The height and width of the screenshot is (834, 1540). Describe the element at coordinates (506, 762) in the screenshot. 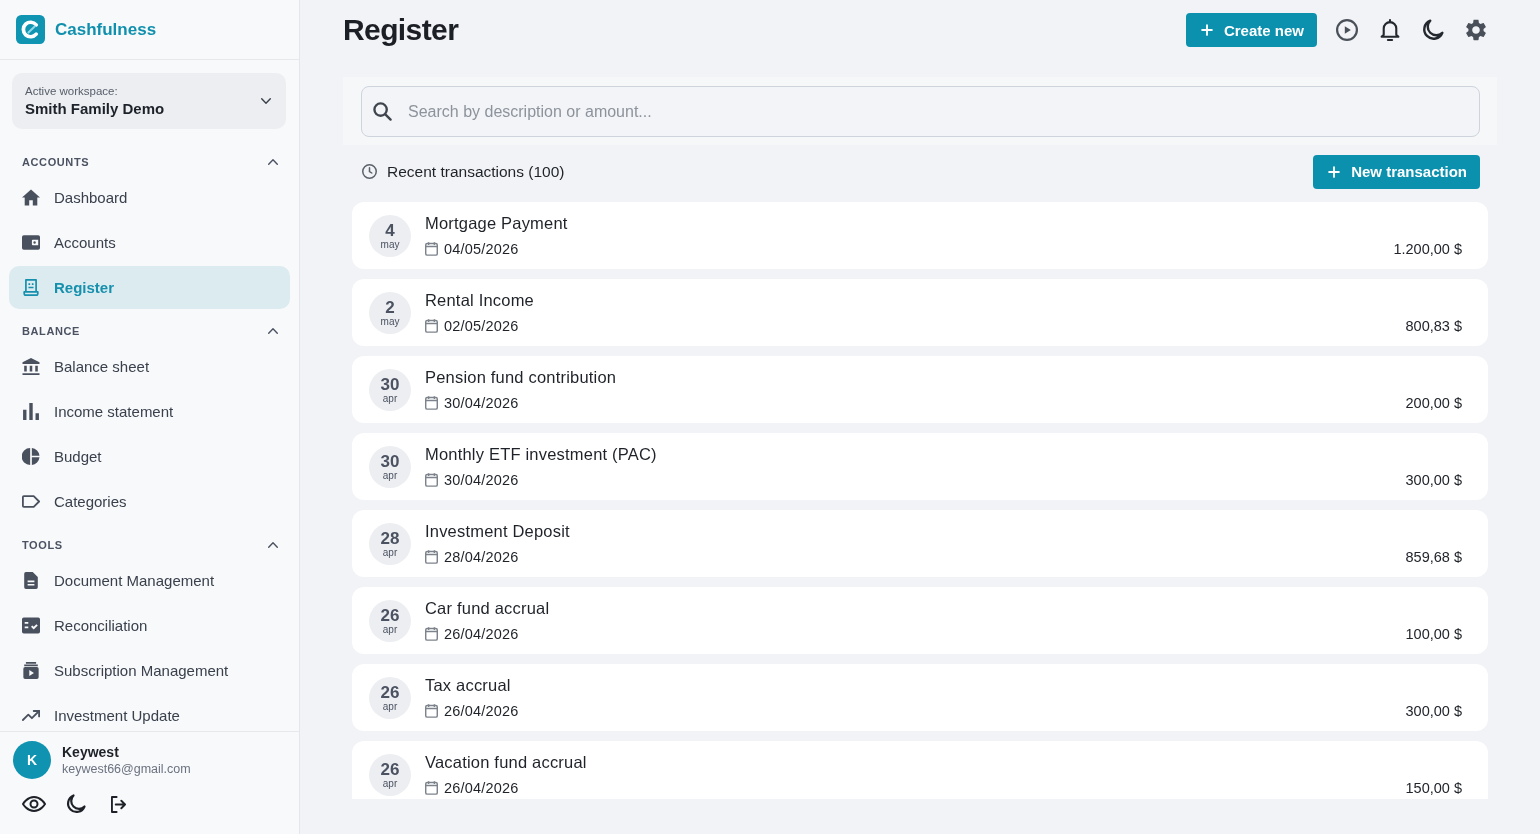

I see `transaction-title: Vacation fund accrual` at that location.